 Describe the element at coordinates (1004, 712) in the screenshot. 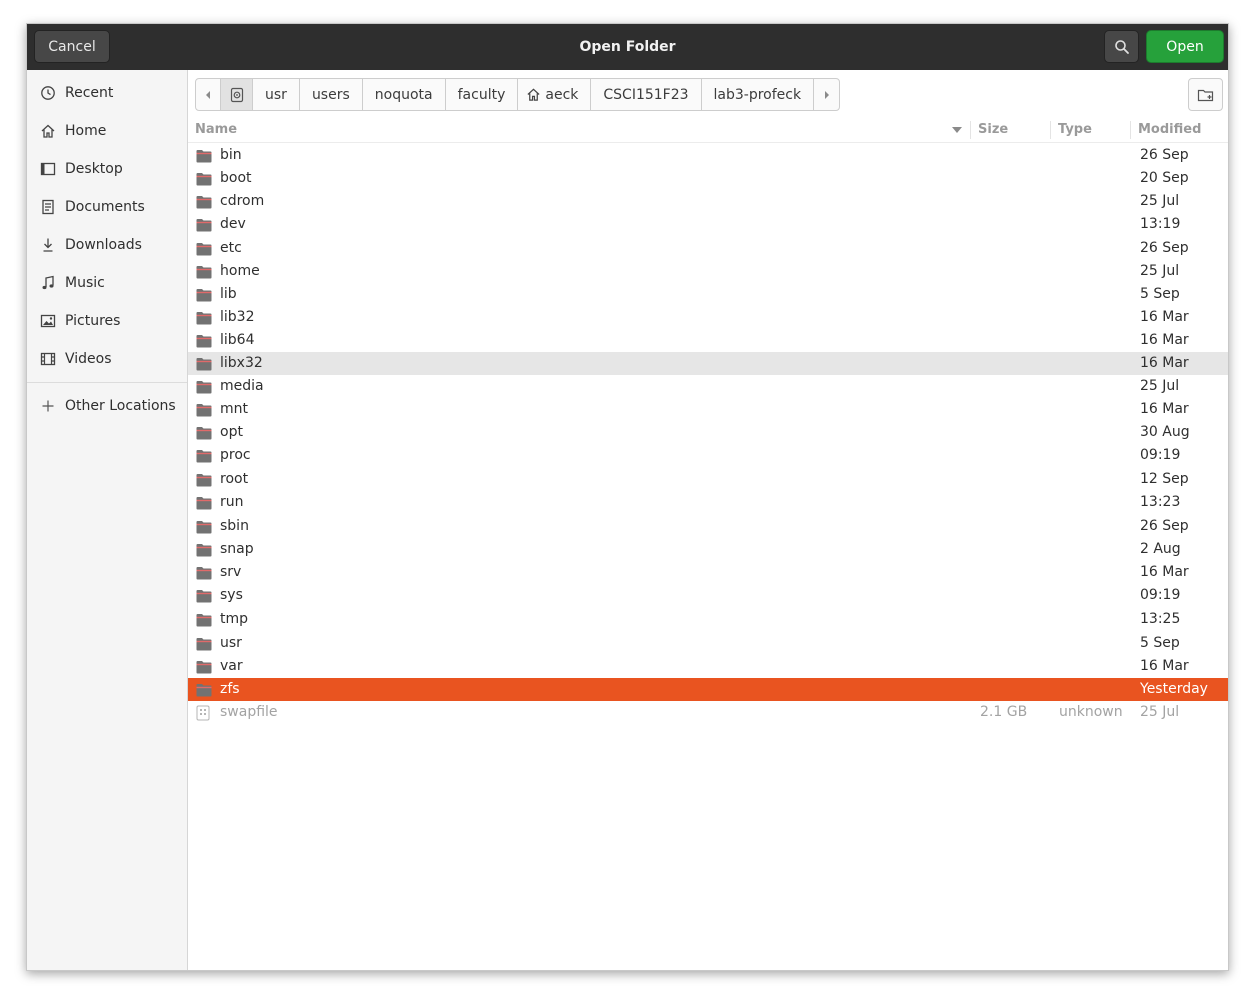

I see `file-size: 2.1 GB` at that location.